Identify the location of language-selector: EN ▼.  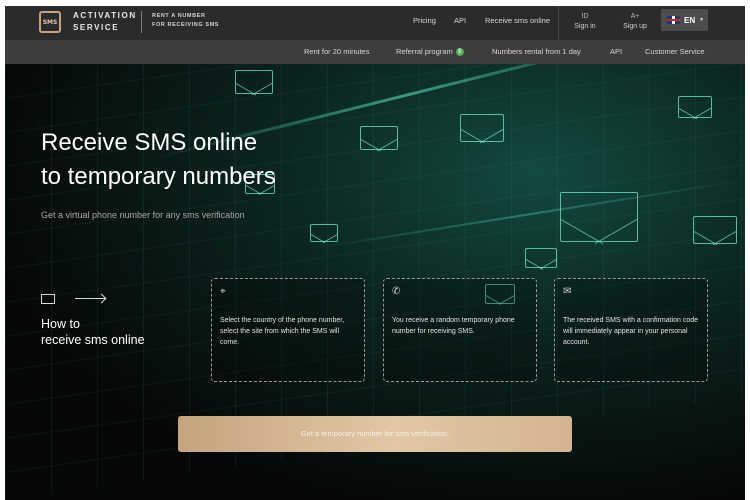
(684, 20).